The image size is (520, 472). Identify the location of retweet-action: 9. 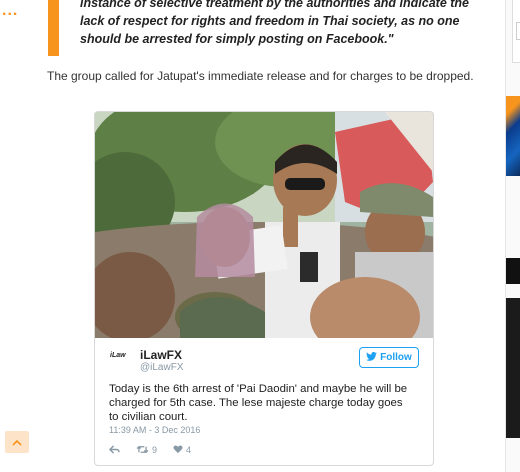
(146, 450).